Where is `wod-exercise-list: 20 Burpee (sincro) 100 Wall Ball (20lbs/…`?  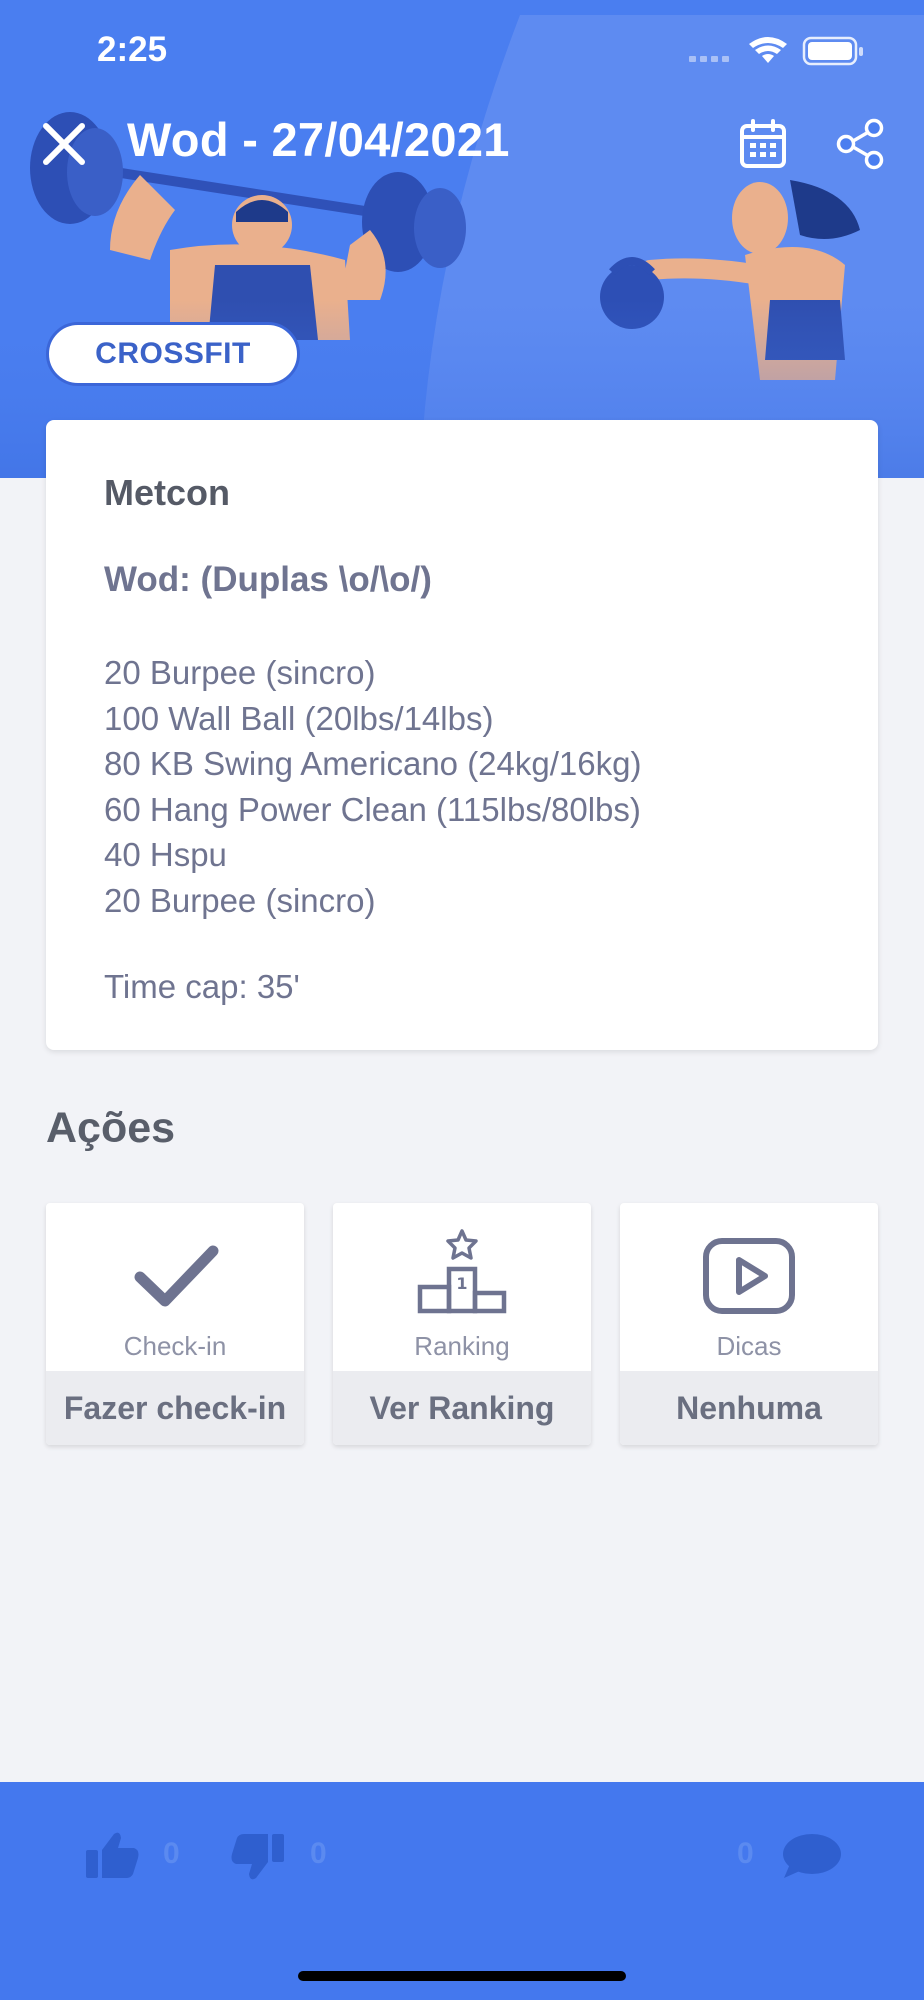
wod-exercise-list: 20 Burpee (sincro) 100 Wall Ball (20lbs/… is located at coordinates (372, 786).